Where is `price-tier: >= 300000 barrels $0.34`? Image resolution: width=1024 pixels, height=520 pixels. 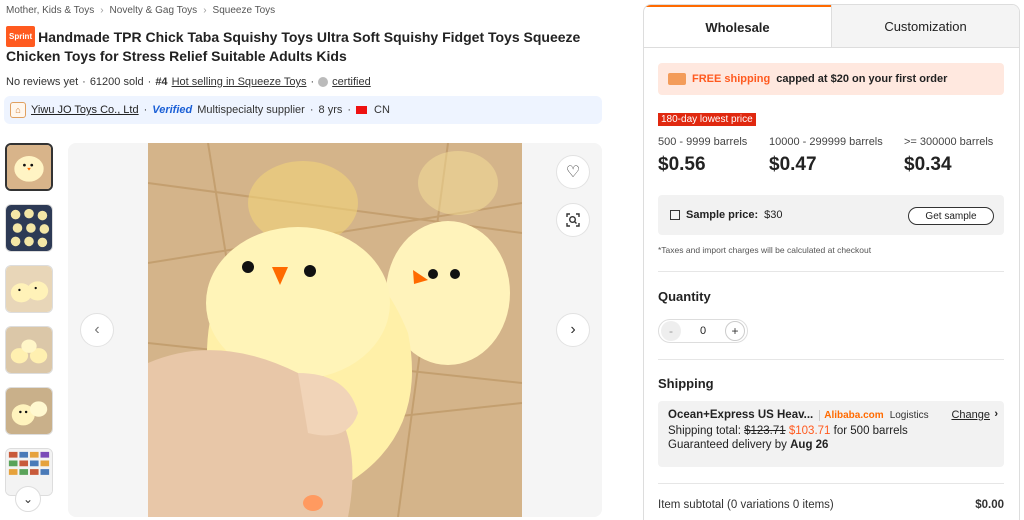
price-tier: >= 300000 barrels $0.34 is located at coordinates (948, 156).